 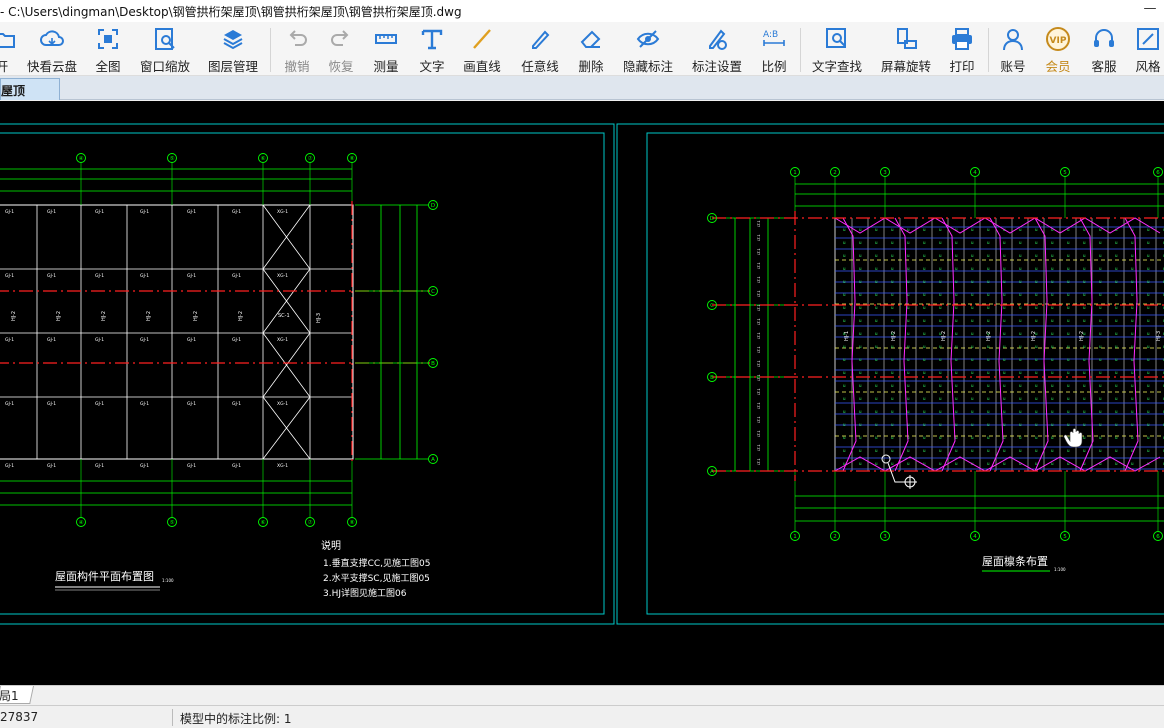 What do you see at coordinates (482, 50) in the screenshot?
I see `toolbar-draw-line-button: 画直线` at bounding box center [482, 50].